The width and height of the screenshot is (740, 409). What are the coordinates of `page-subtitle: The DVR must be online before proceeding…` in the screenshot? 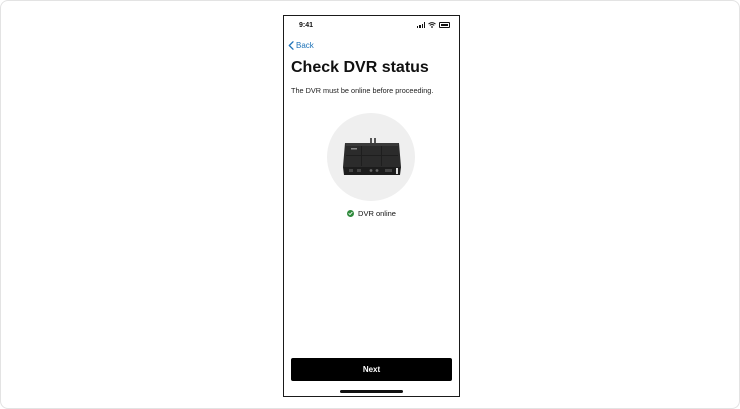 It's located at (362, 90).